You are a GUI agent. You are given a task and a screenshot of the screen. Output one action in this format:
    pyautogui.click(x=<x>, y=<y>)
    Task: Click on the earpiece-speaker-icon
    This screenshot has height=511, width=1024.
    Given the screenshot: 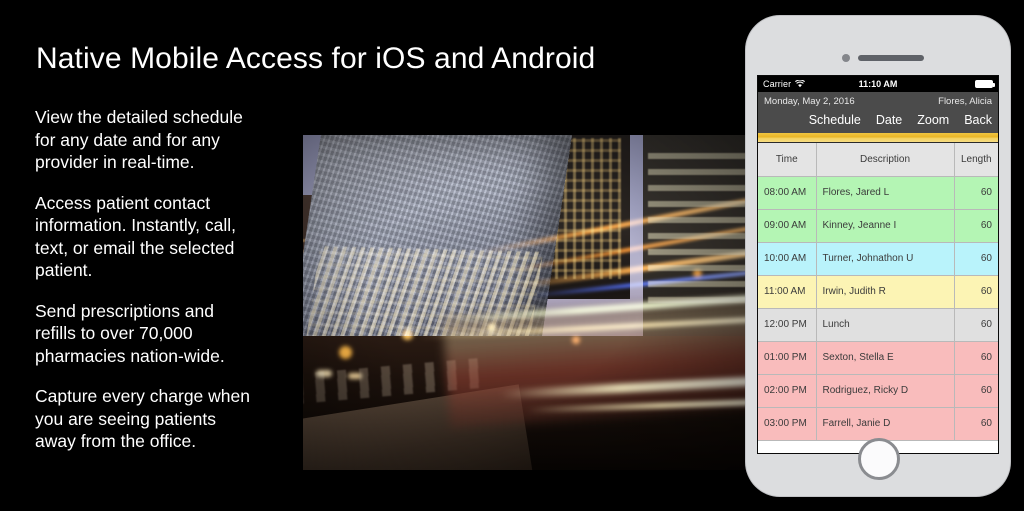 What is the action you would take?
    pyautogui.click(x=891, y=58)
    